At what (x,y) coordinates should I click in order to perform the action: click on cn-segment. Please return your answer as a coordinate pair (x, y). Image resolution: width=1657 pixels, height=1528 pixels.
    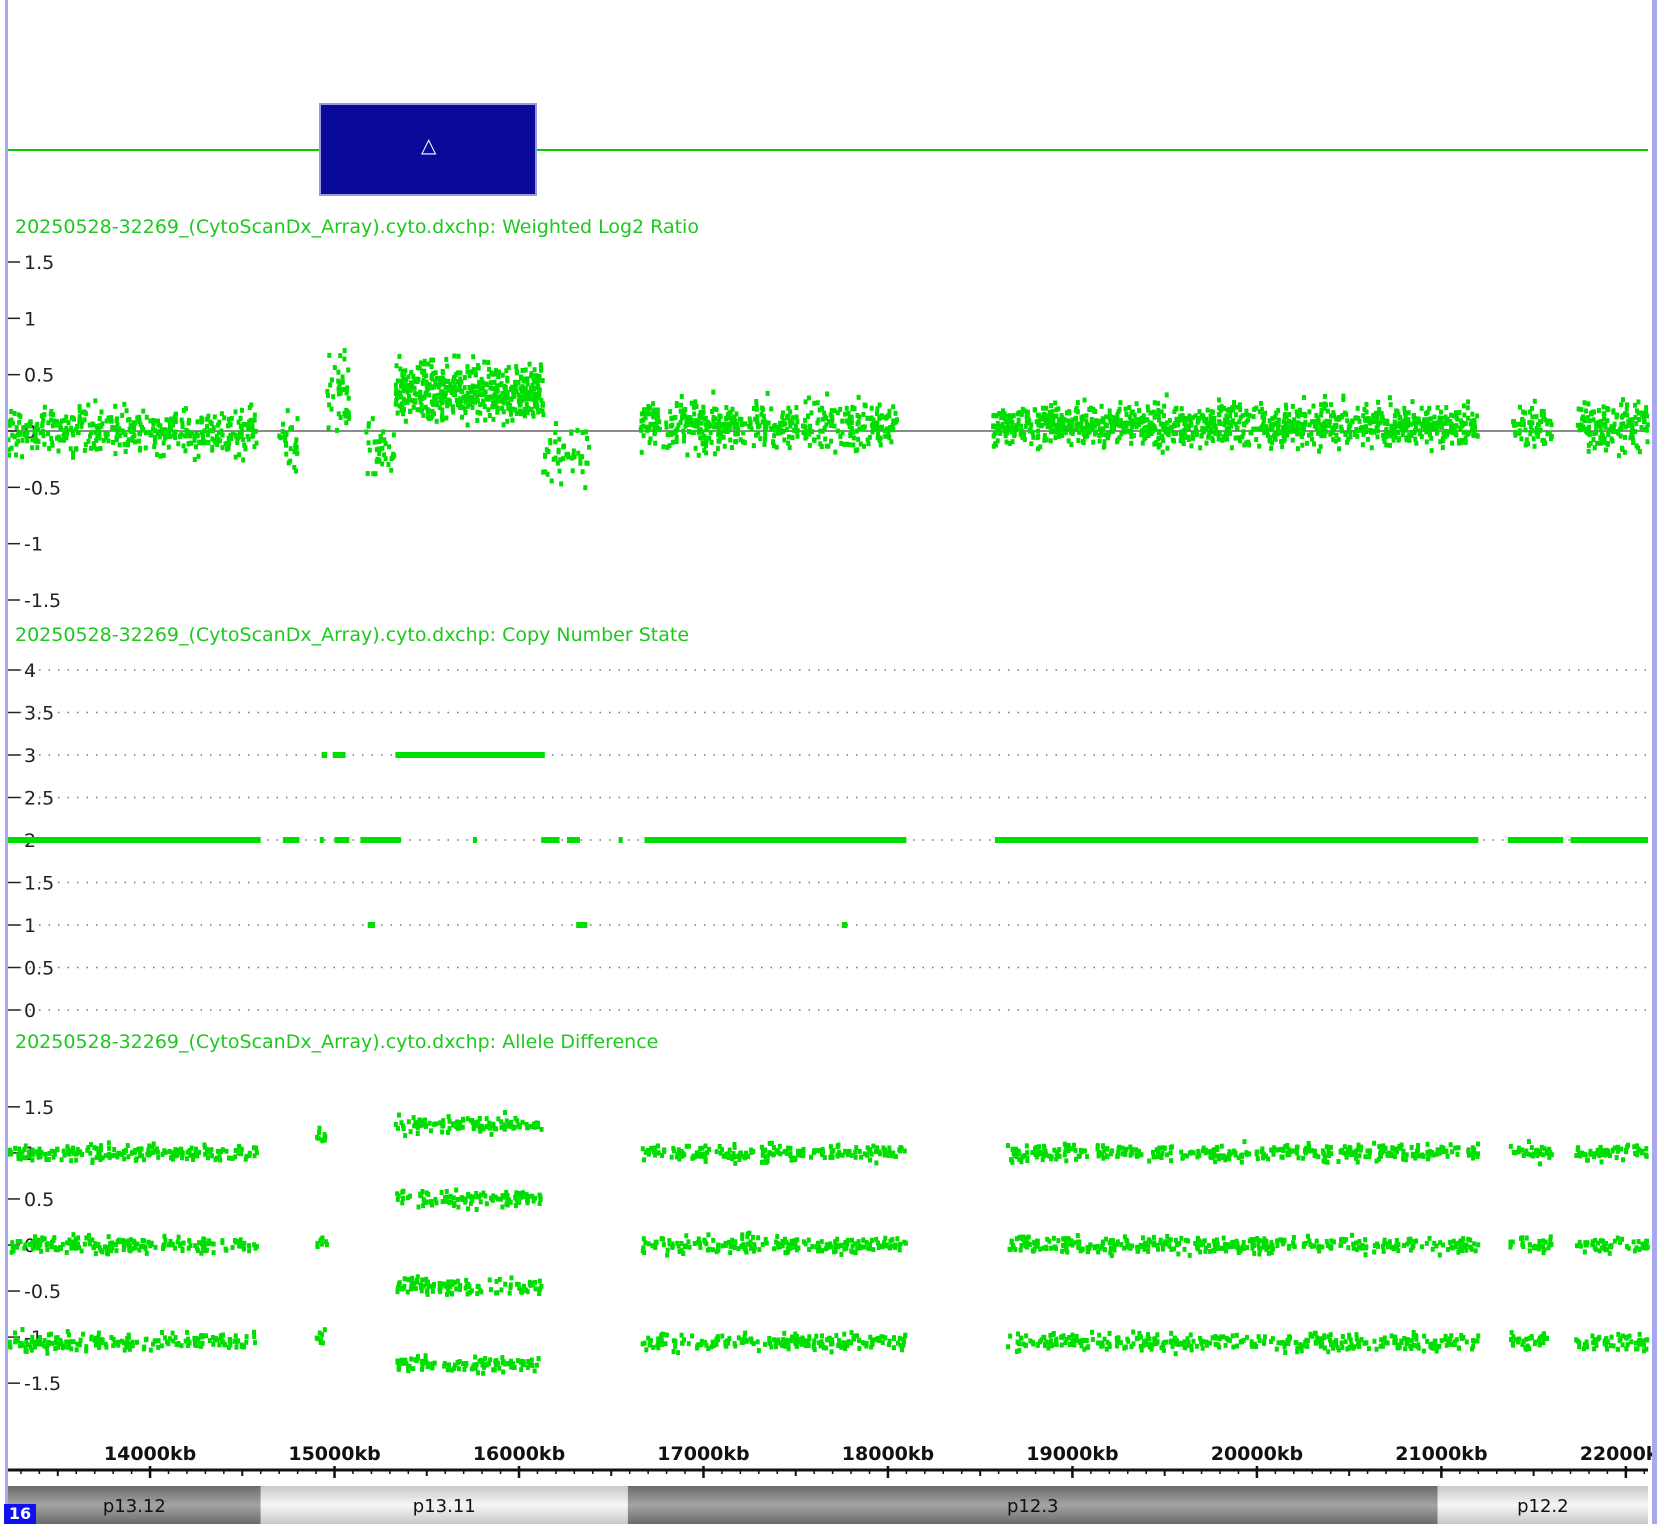
    Looking at the image, I should click on (573, 840).